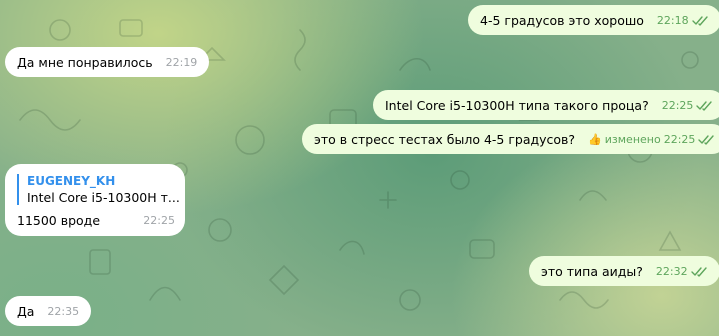  I want to click on message-text: это в стресс тестах было 4-5 градусов?, so click(445, 139).